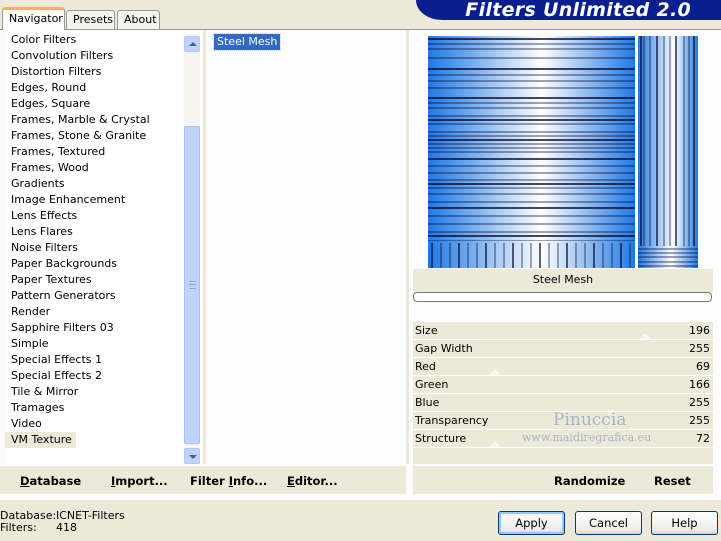 This screenshot has height=541, width=721. Describe the element at coordinates (636, 152) in the screenshot. I see `panel-gap` at that location.